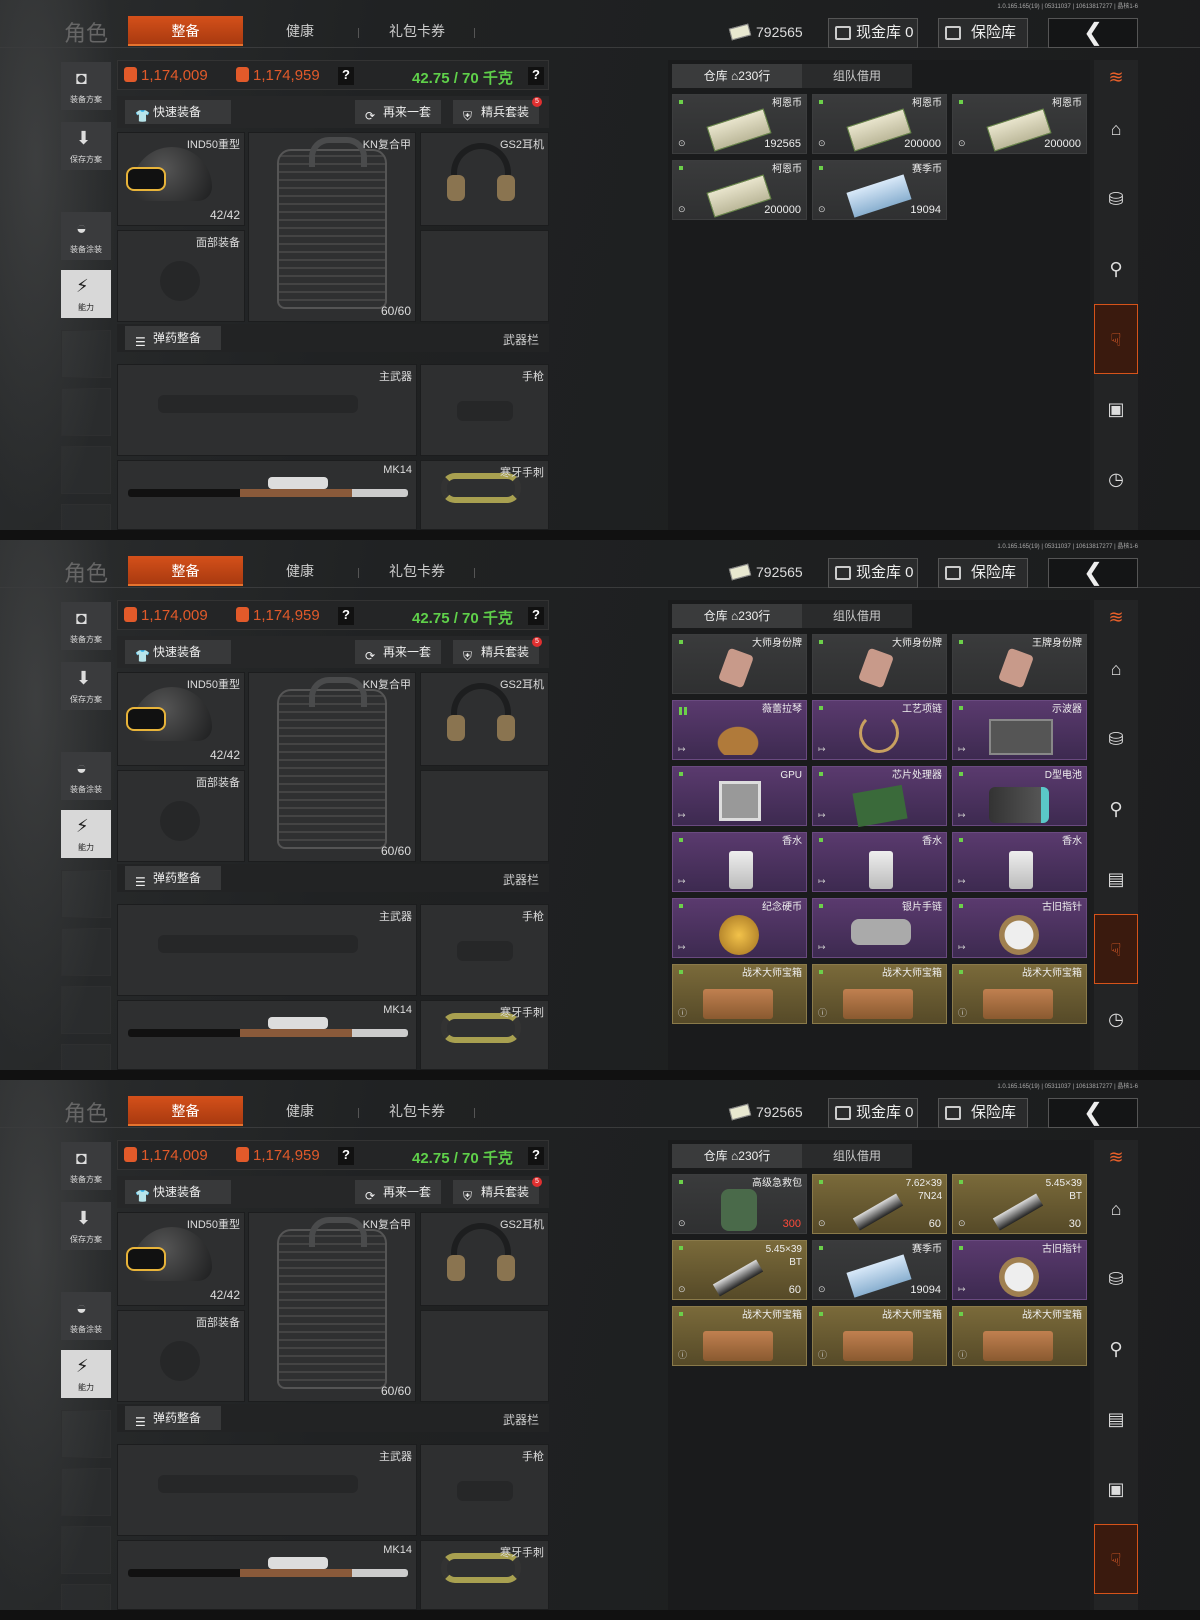  Describe the element at coordinates (267, 1035) in the screenshot. I see `mk14-slot: MK14` at that location.